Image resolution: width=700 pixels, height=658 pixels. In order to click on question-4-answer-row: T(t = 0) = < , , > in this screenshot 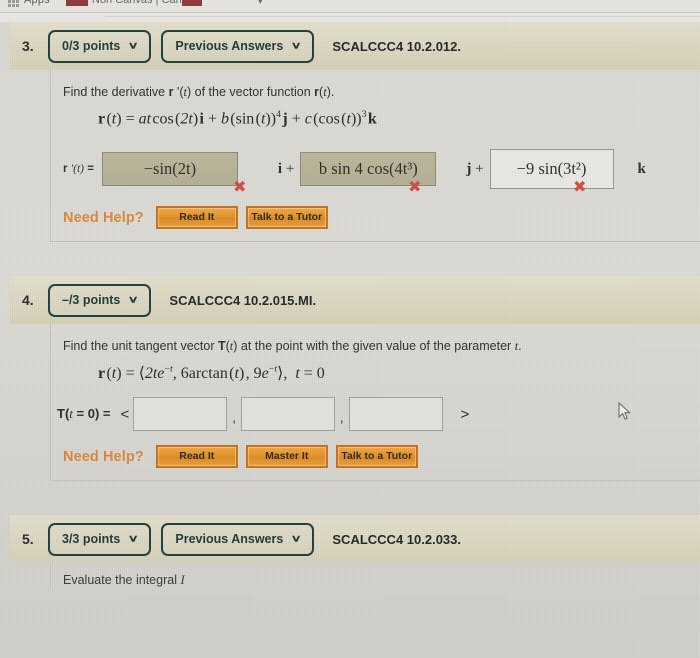, I will do `click(378, 414)`.